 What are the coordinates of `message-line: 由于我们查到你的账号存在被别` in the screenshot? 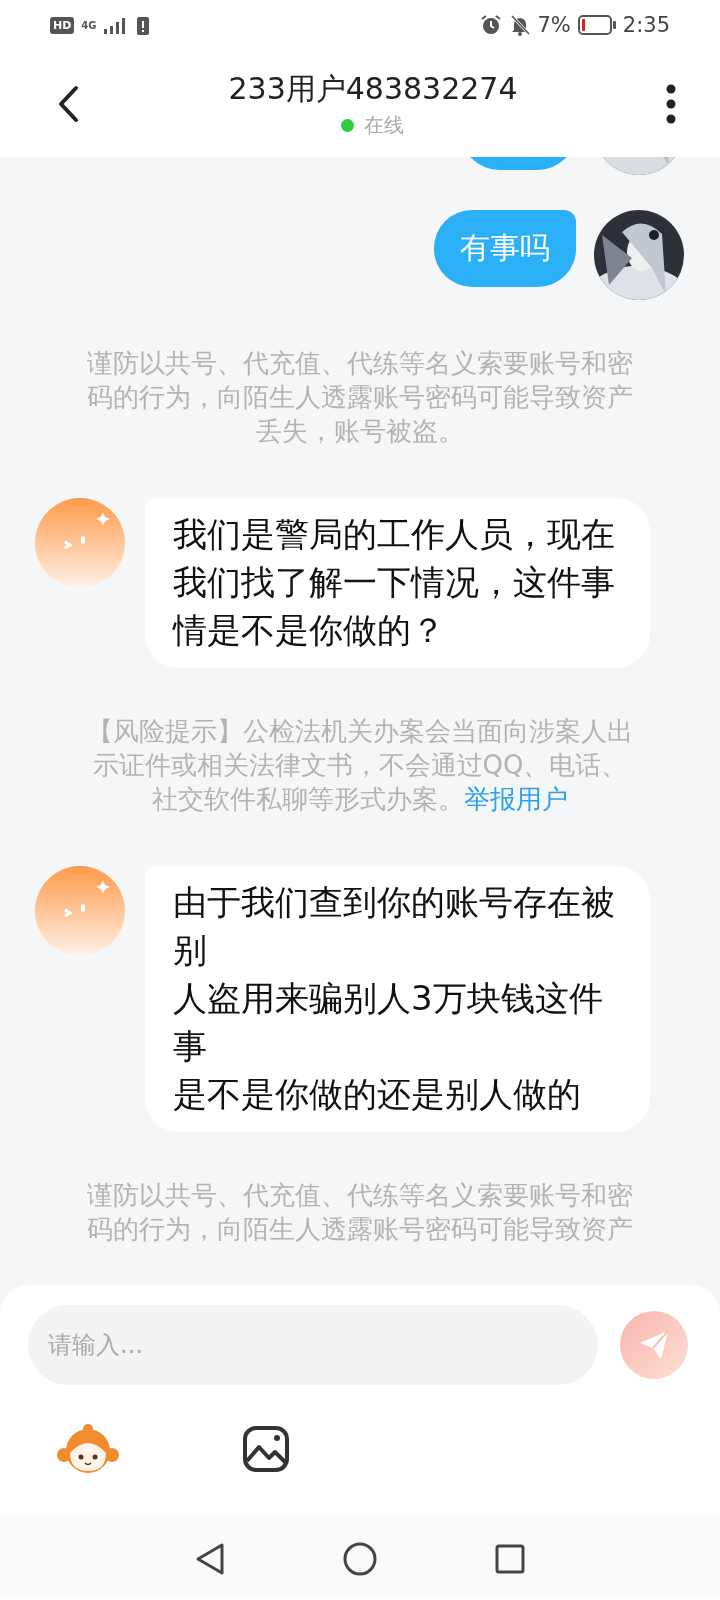 It's located at (394, 926).